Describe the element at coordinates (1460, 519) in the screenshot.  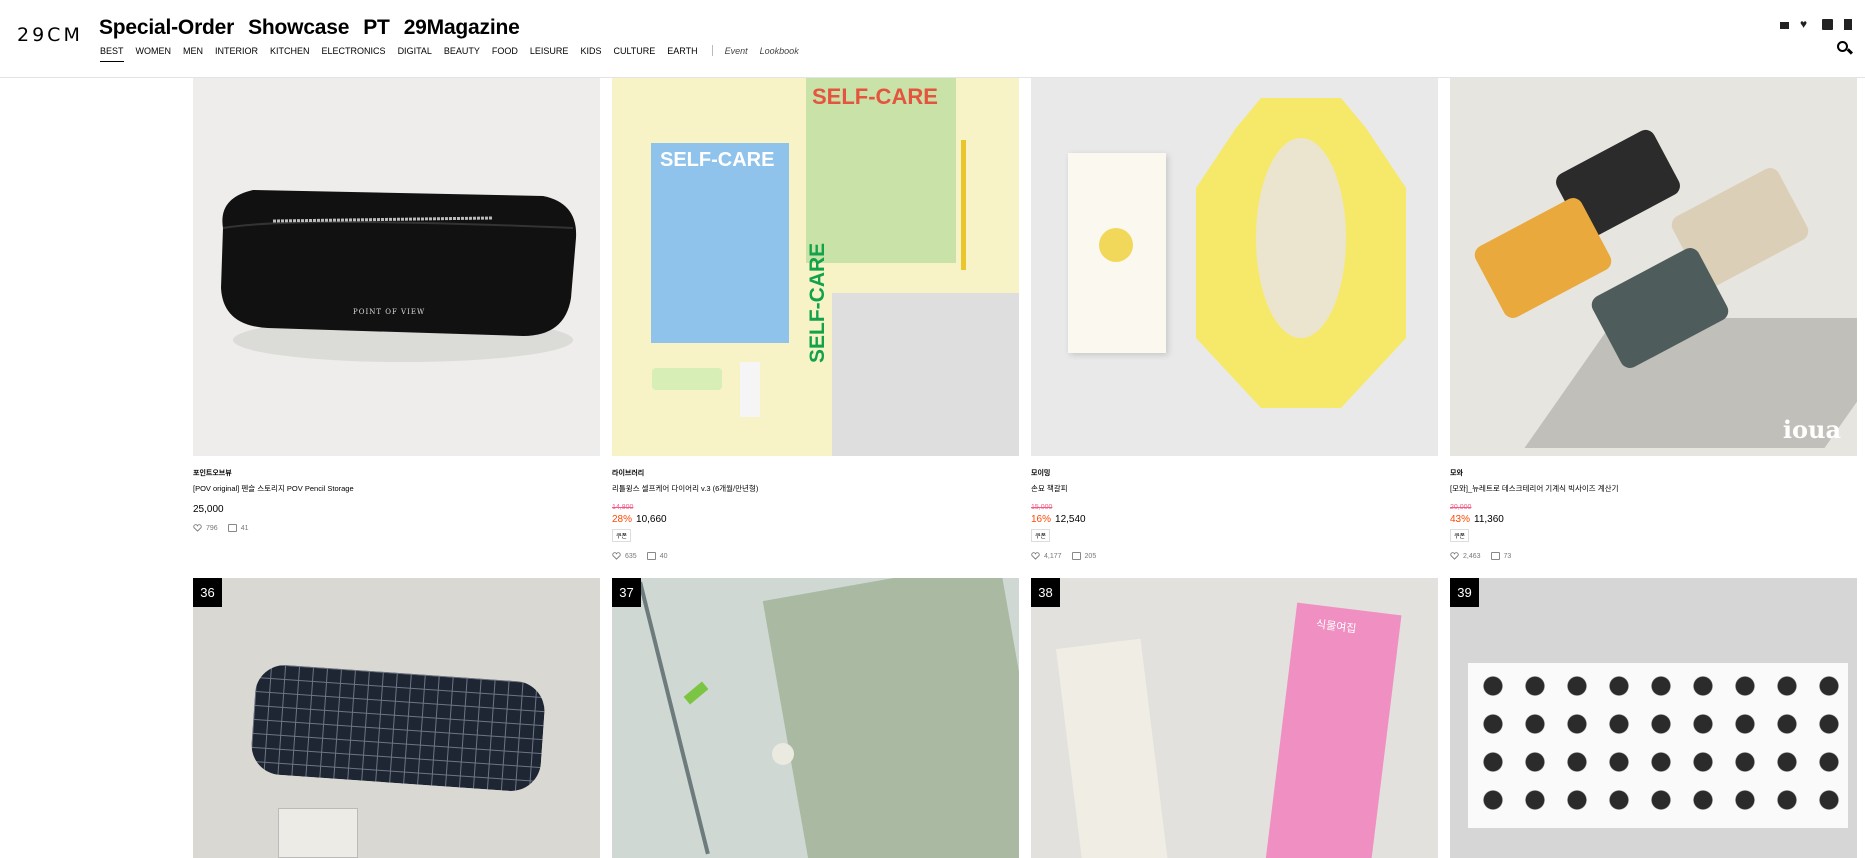
I see `discount-rate: 43%` at that location.